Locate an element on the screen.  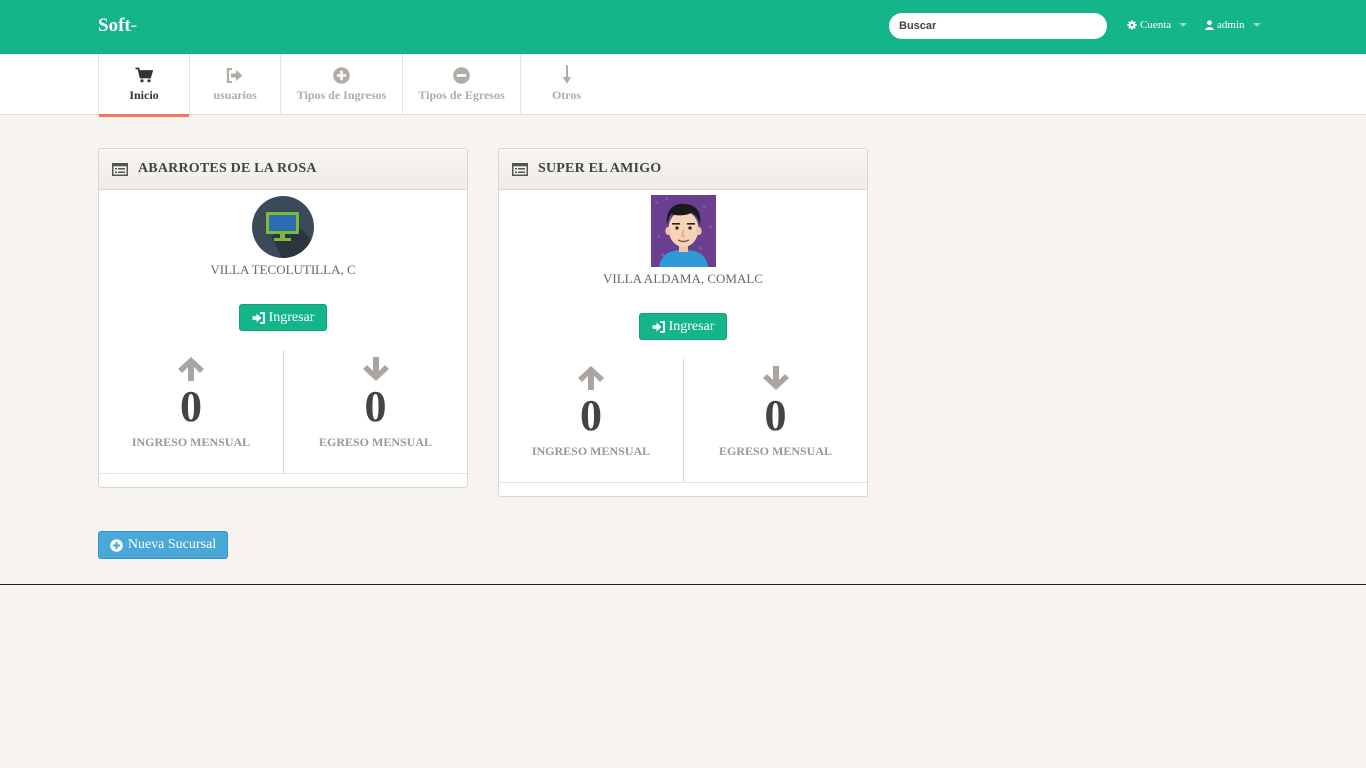
top-navbar: Soft- Cuenta admin is located at coordinates (683, 27).